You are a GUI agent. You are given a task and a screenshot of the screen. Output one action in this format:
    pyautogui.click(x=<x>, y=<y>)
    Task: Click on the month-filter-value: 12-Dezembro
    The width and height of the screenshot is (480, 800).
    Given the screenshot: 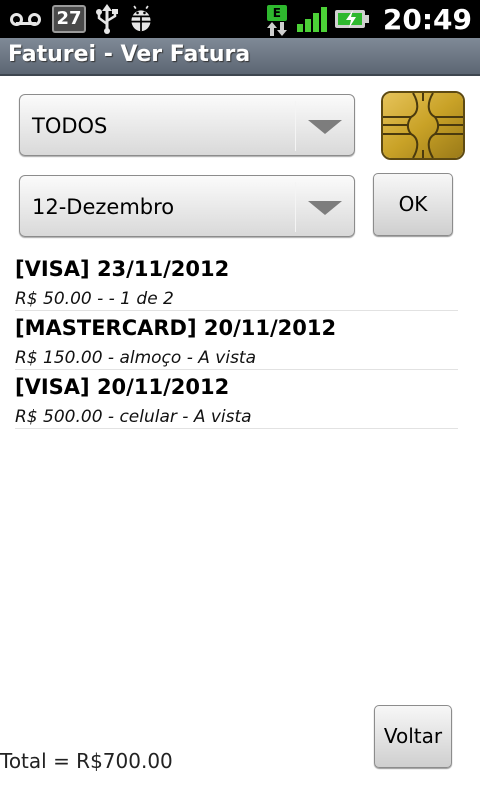 What is the action you would take?
    pyautogui.click(x=103, y=207)
    